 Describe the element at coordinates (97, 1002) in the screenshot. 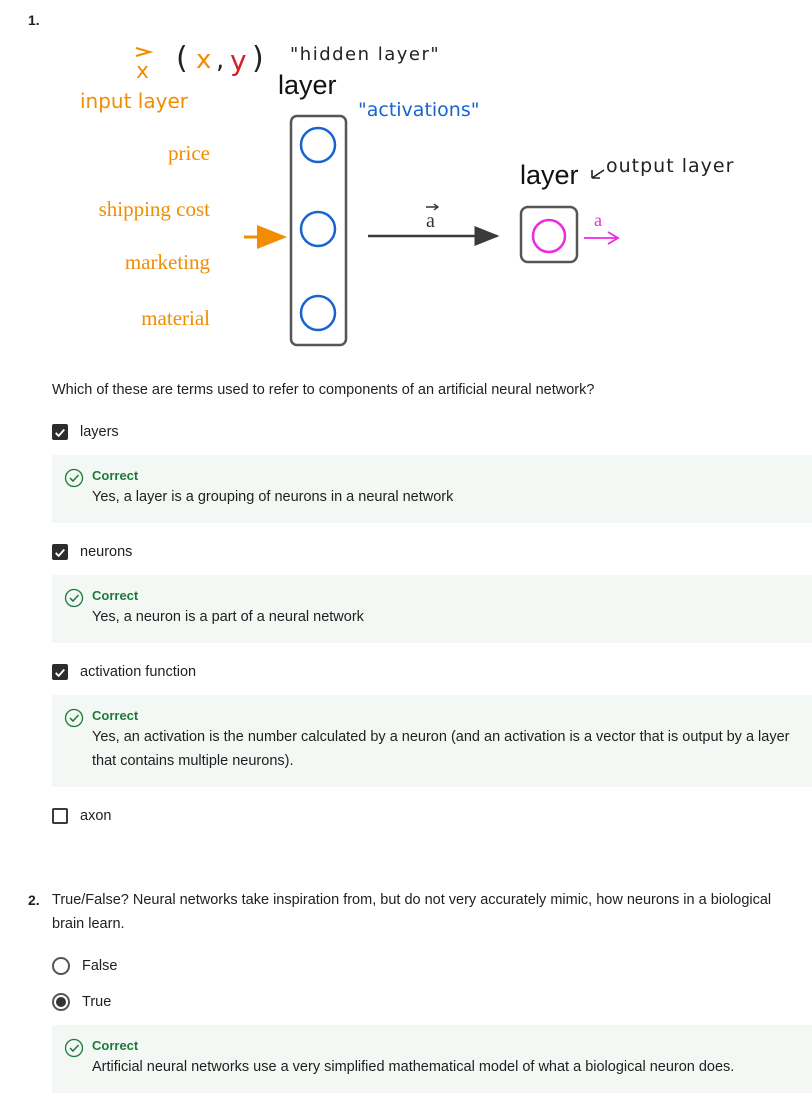

I see `option-label: True` at that location.